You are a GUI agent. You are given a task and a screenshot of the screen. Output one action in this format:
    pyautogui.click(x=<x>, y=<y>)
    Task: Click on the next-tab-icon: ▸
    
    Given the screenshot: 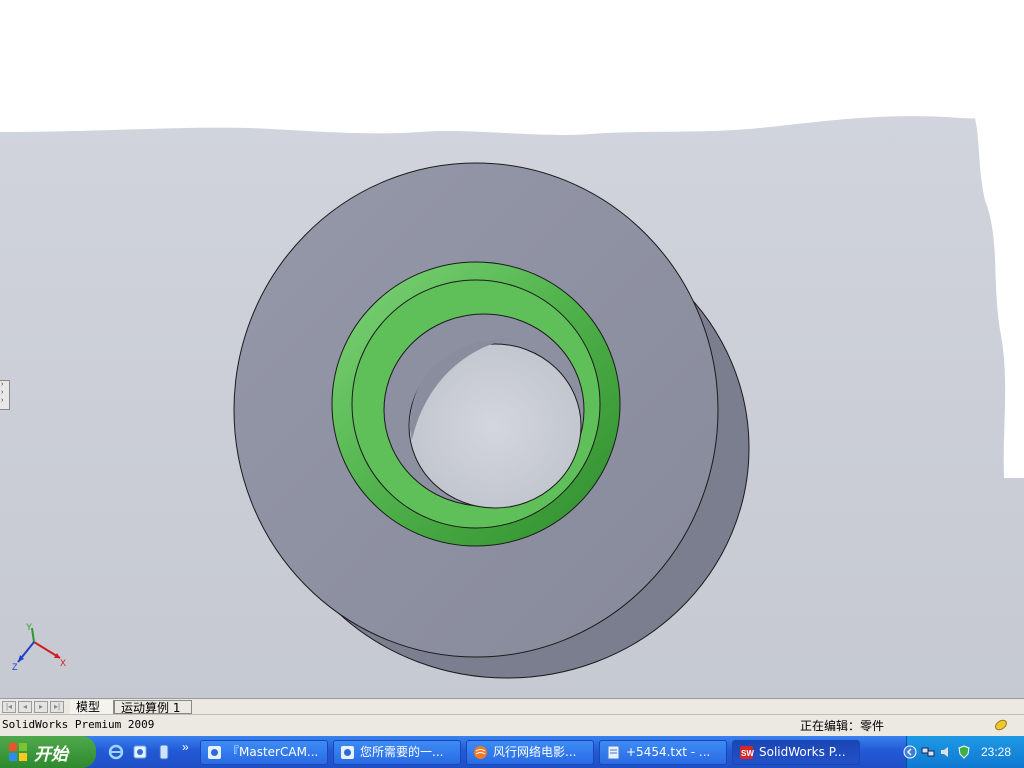 What is the action you would take?
    pyautogui.click(x=41, y=707)
    